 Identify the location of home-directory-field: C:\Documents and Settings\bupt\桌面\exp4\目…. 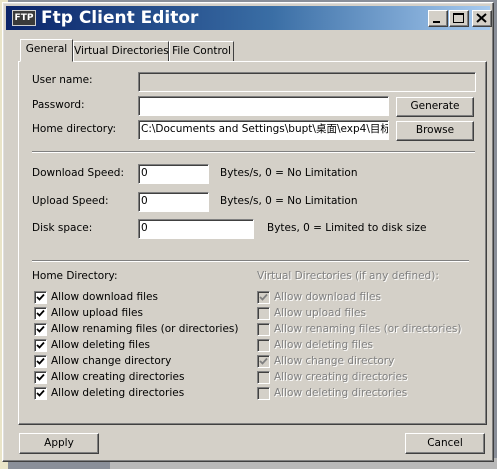
(263, 130).